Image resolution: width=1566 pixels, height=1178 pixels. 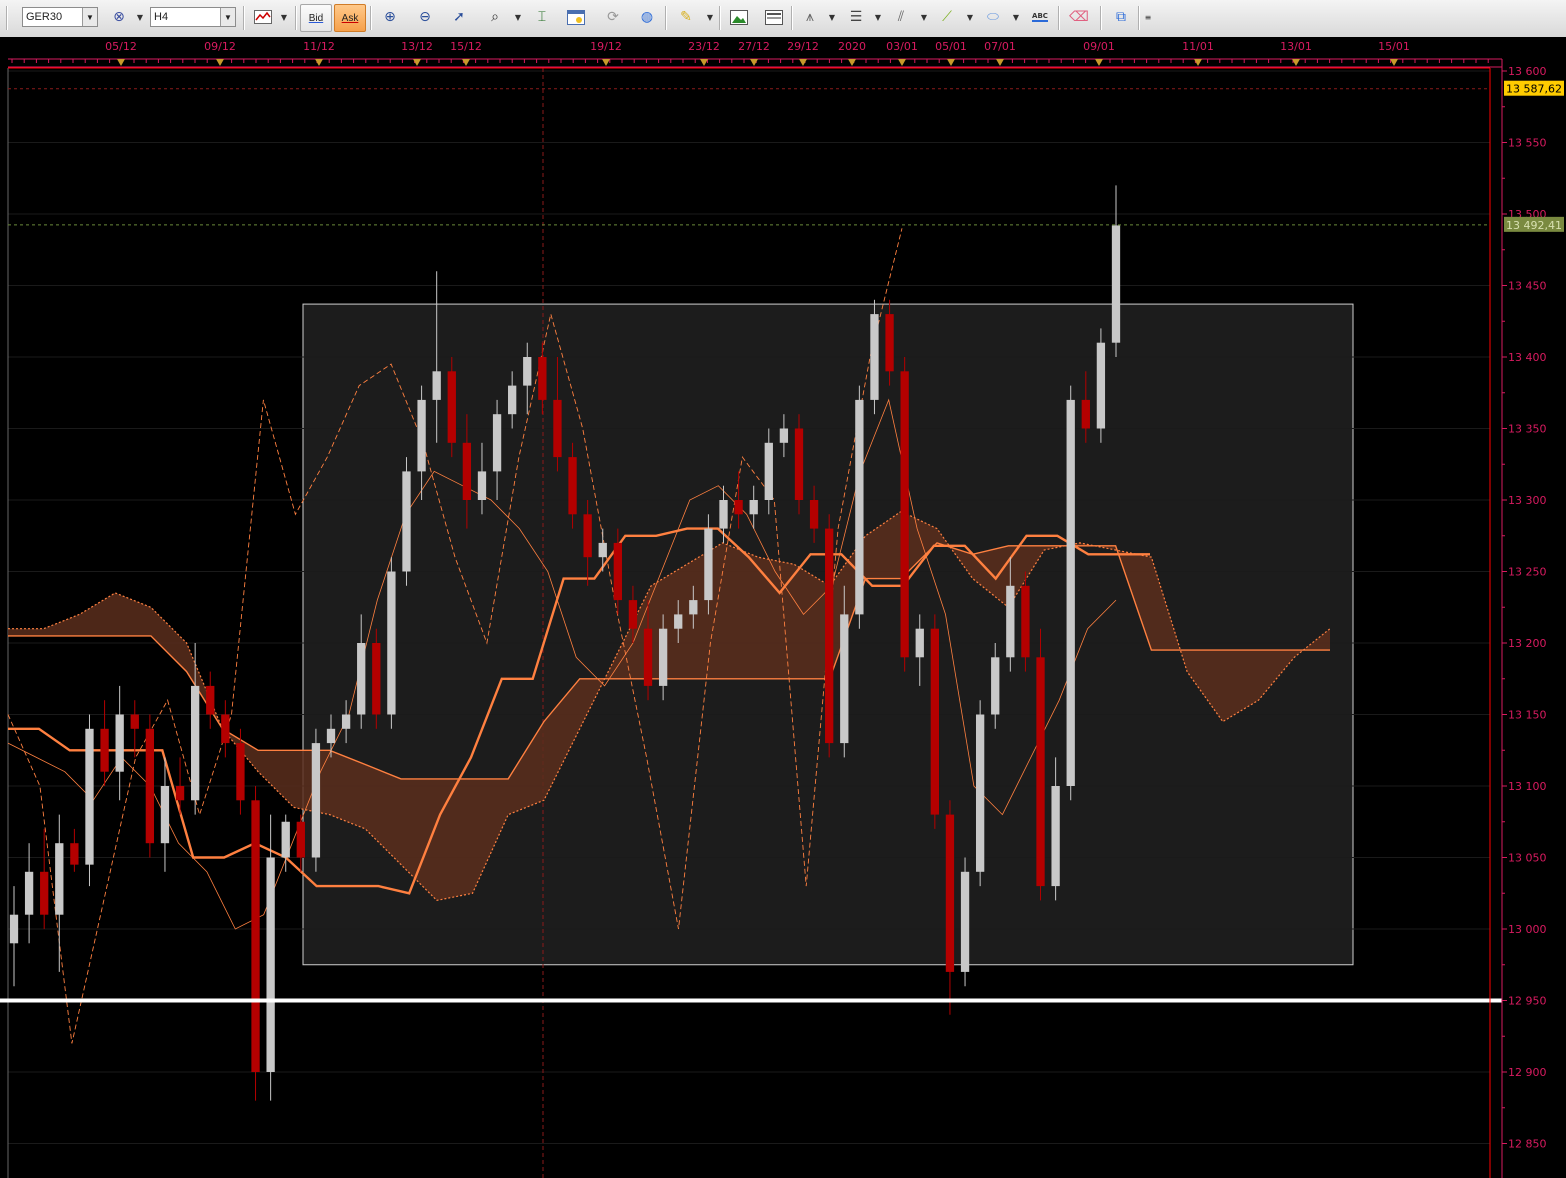 What do you see at coordinates (1198, 46) in the screenshot?
I see `date-label: 11/01` at bounding box center [1198, 46].